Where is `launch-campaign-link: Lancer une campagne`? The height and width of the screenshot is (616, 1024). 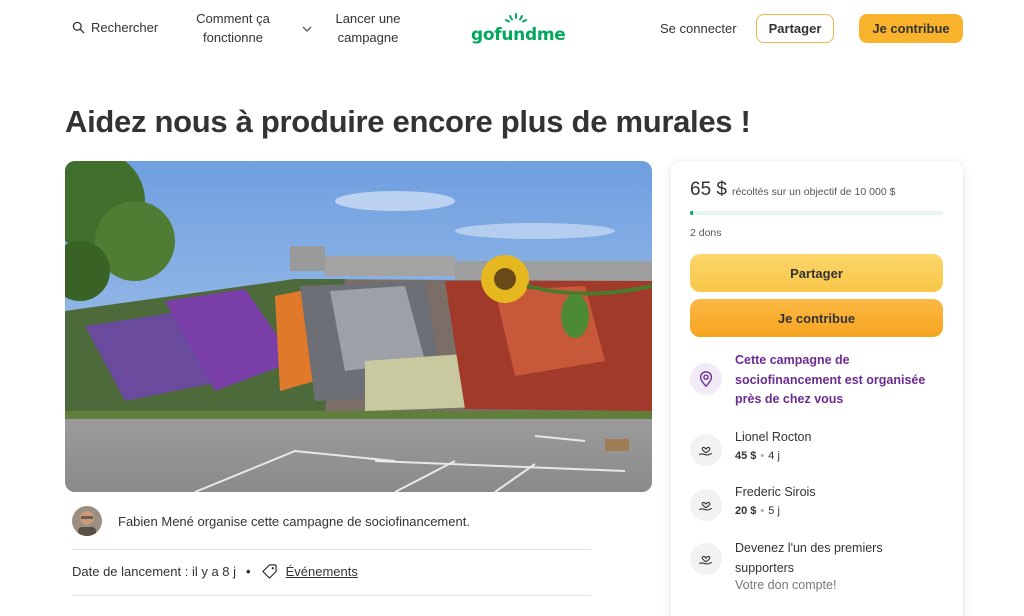 launch-campaign-link: Lancer une campagne is located at coordinates (368, 28).